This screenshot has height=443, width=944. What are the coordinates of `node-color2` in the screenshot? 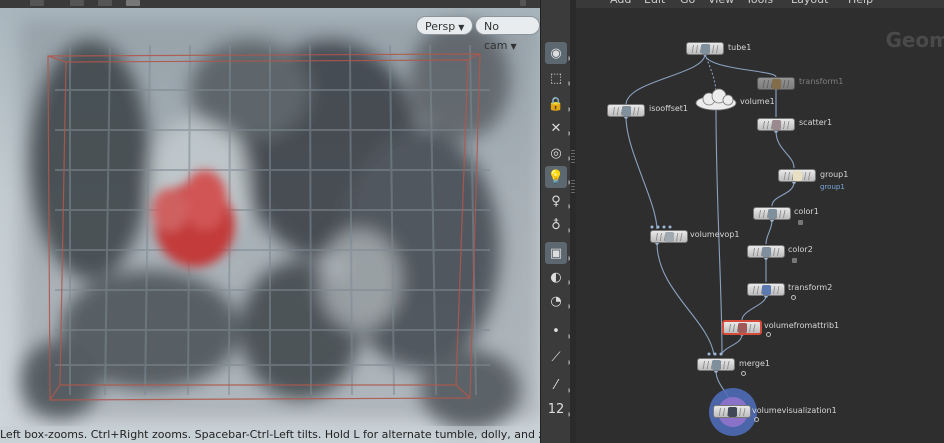 It's located at (766, 251).